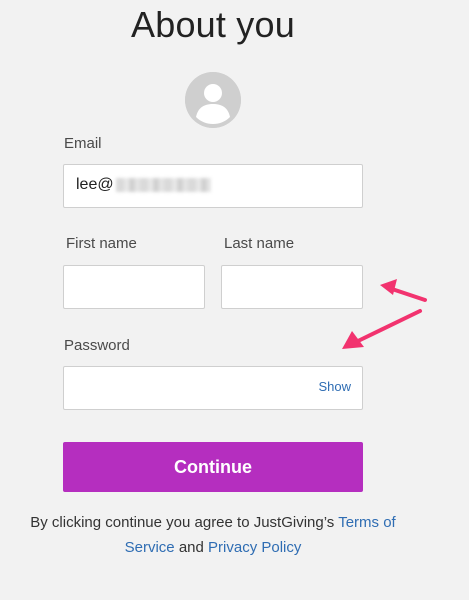  What do you see at coordinates (191, 547) in the screenshot?
I see `terms-conjunction: and` at bounding box center [191, 547].